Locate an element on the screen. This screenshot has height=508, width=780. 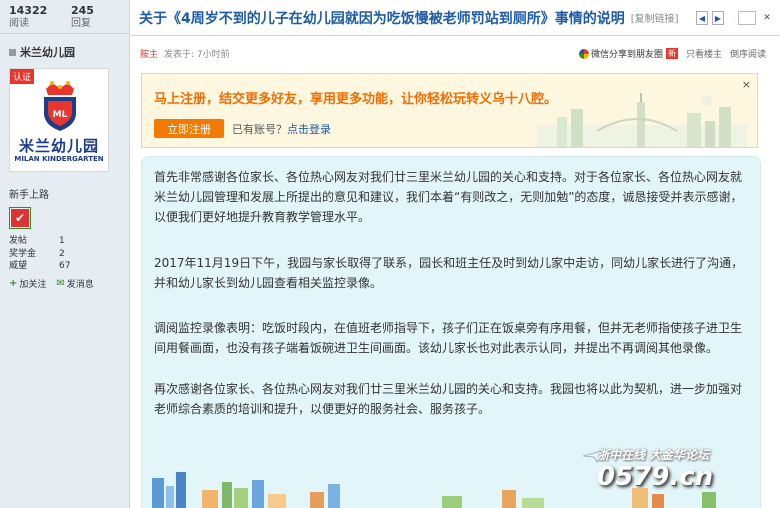
register-headline: 马上注册，结交更多好友，享用更多功能，让你轻松玩转义乌十八腔。 is located at coordinates (356, 99).